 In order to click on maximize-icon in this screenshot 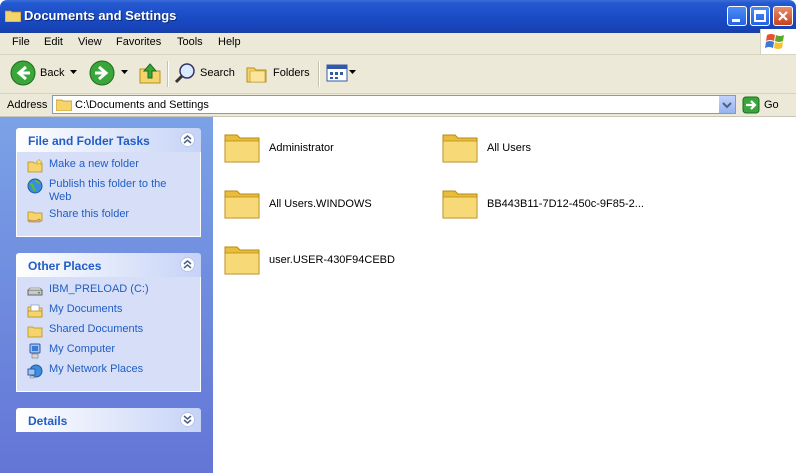, I will do `click(760, 16)`.